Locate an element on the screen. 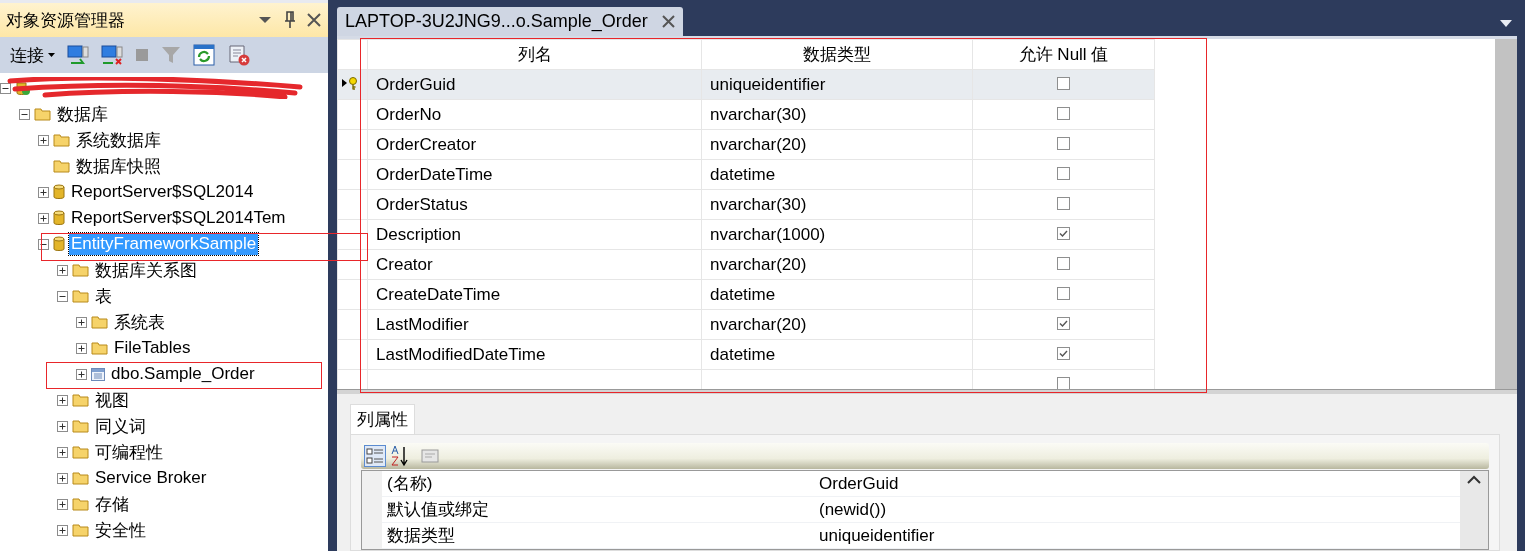 The image size is (1525, 551). disconnect-icon is located at coordinates (112, 55).